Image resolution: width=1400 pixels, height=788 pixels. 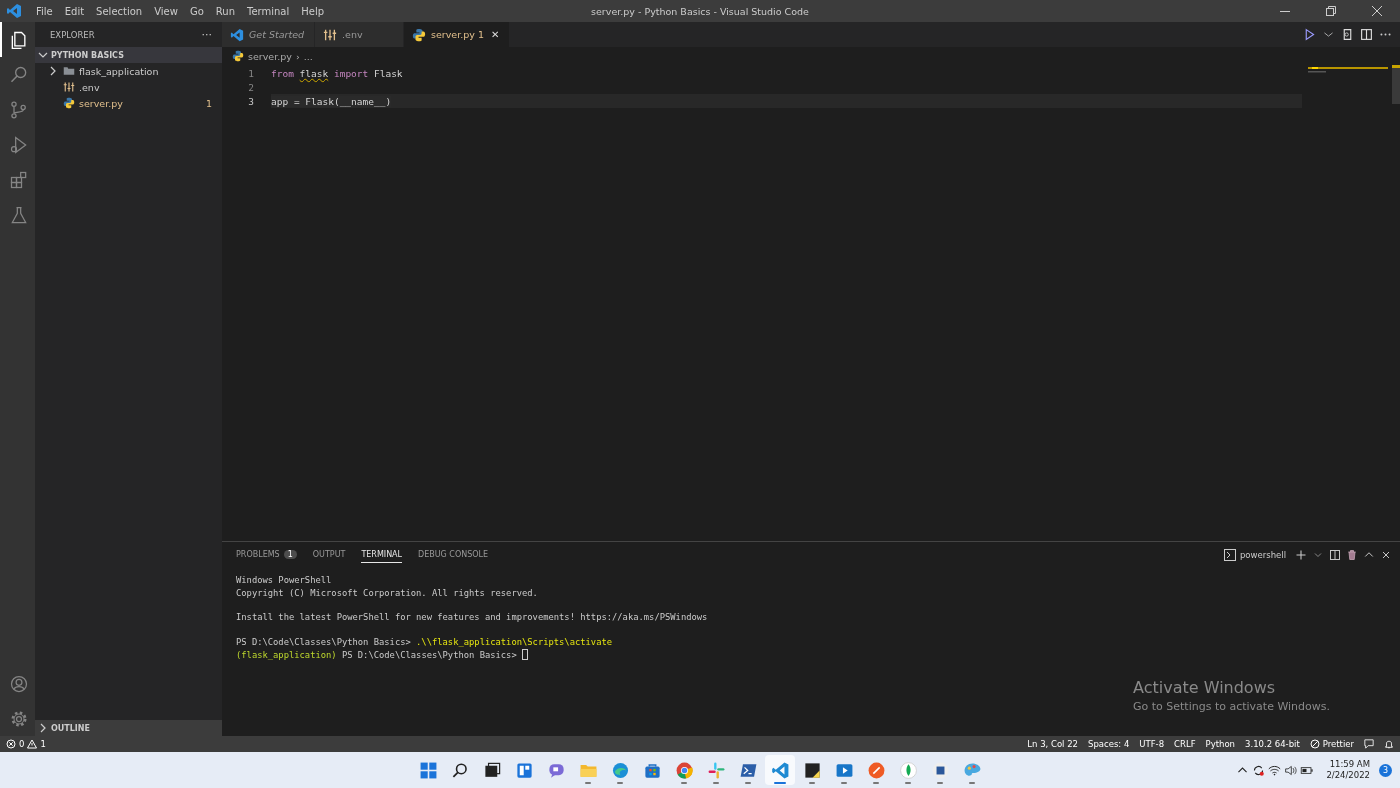 I want to click on file-tree-item: .env, so click(x=128, y=87).